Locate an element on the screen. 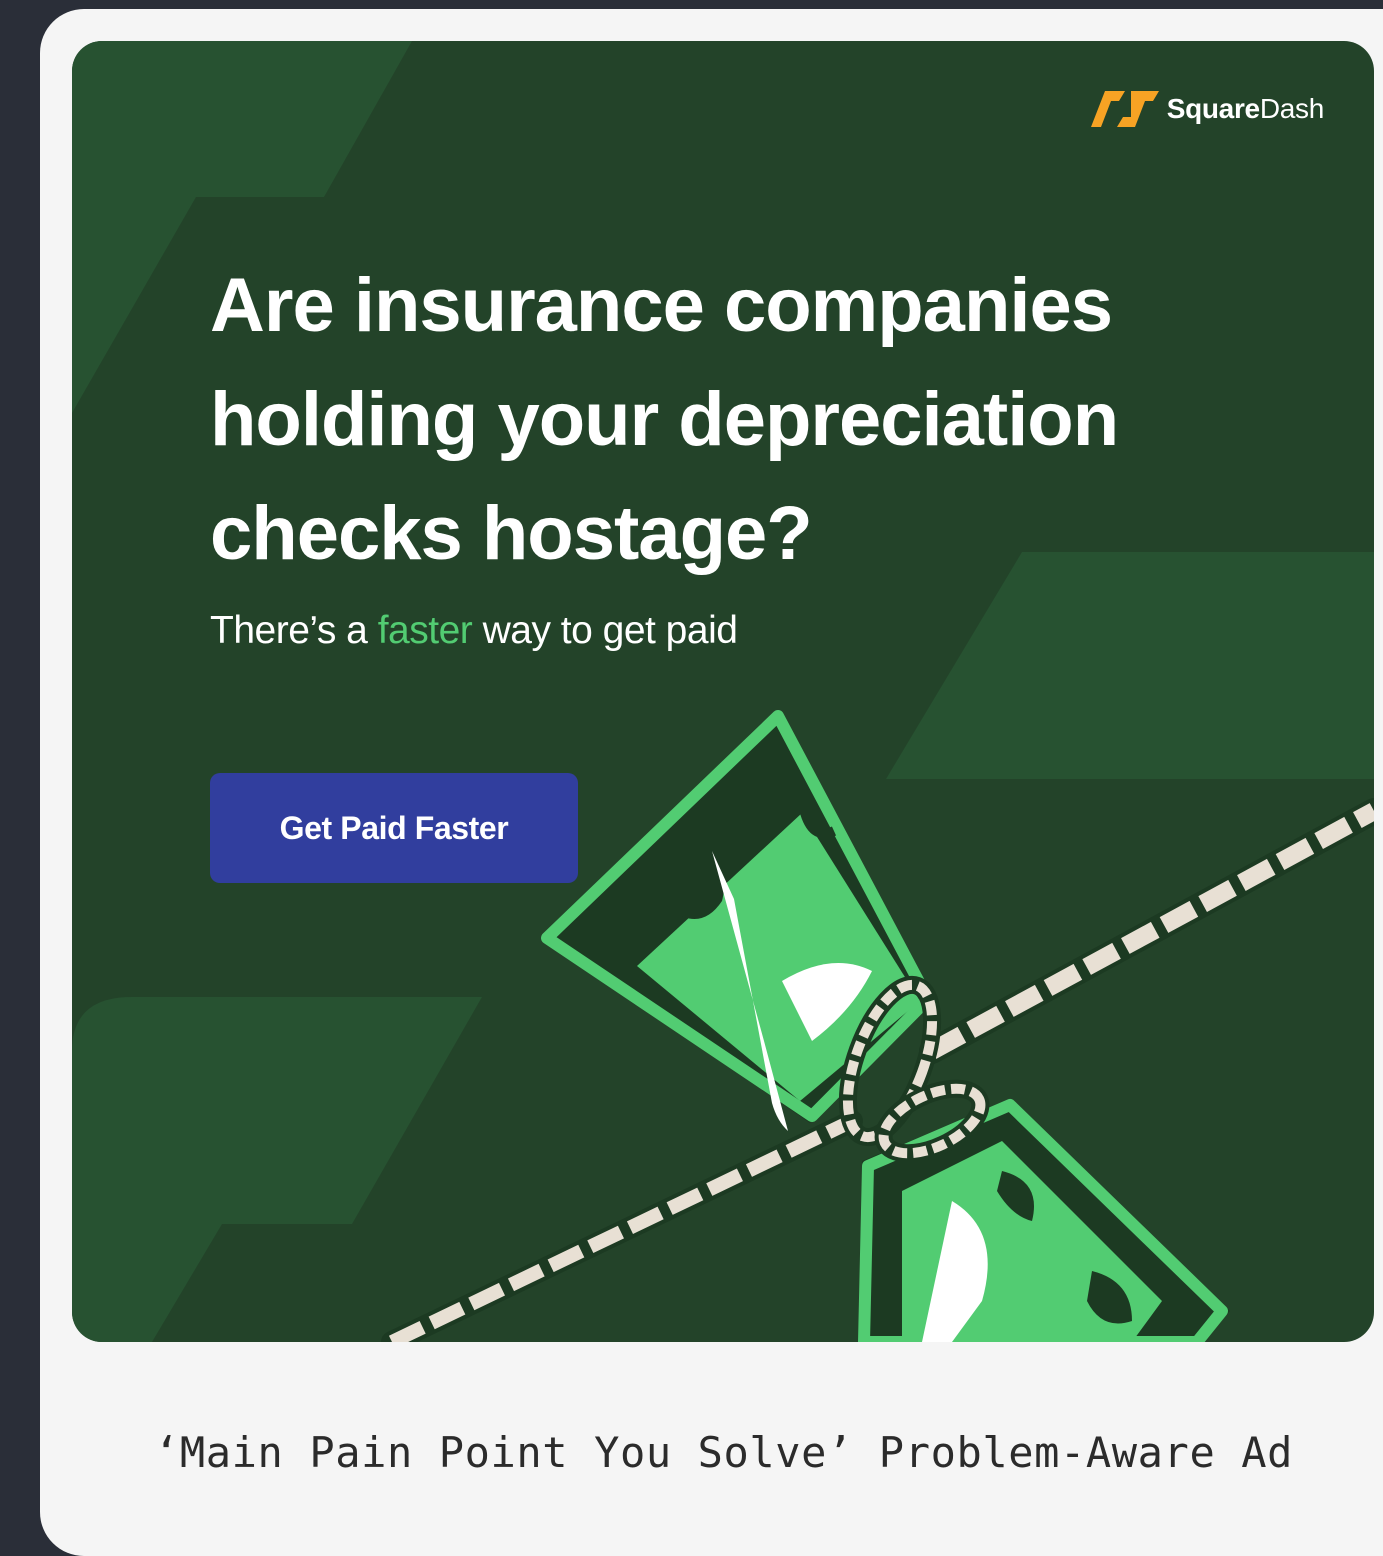 The height and width of the screenshot is (1556, 1383). lower-bill is located at coordinates (1044, 1220).